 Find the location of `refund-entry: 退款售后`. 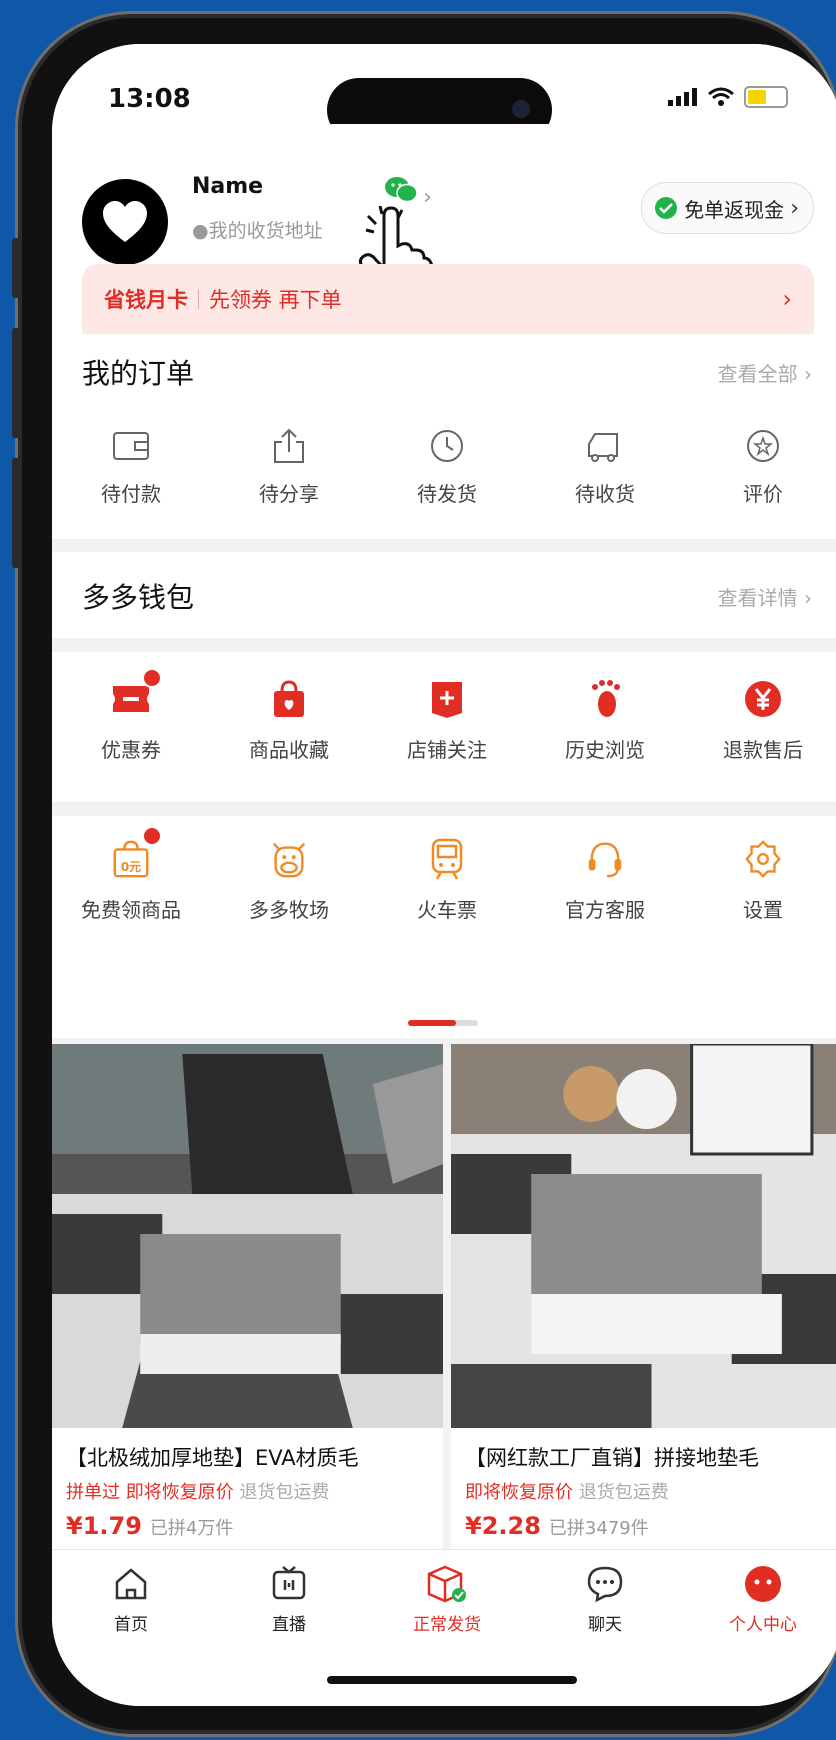

refund-entry: 退款售后 is located at coordinates (760, 720).